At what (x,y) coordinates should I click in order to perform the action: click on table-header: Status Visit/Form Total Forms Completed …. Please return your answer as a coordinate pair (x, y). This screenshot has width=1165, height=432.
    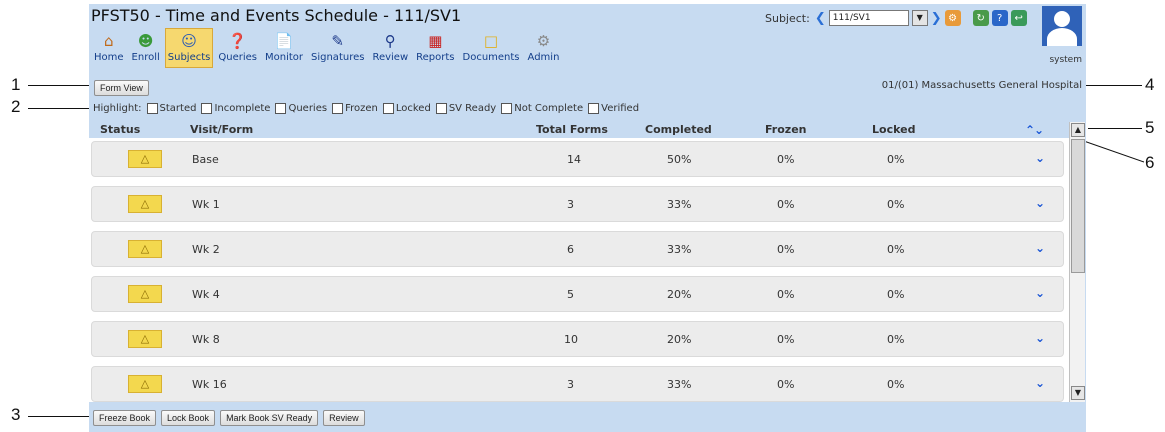
    Looking at the image, I should click on (587, 129).